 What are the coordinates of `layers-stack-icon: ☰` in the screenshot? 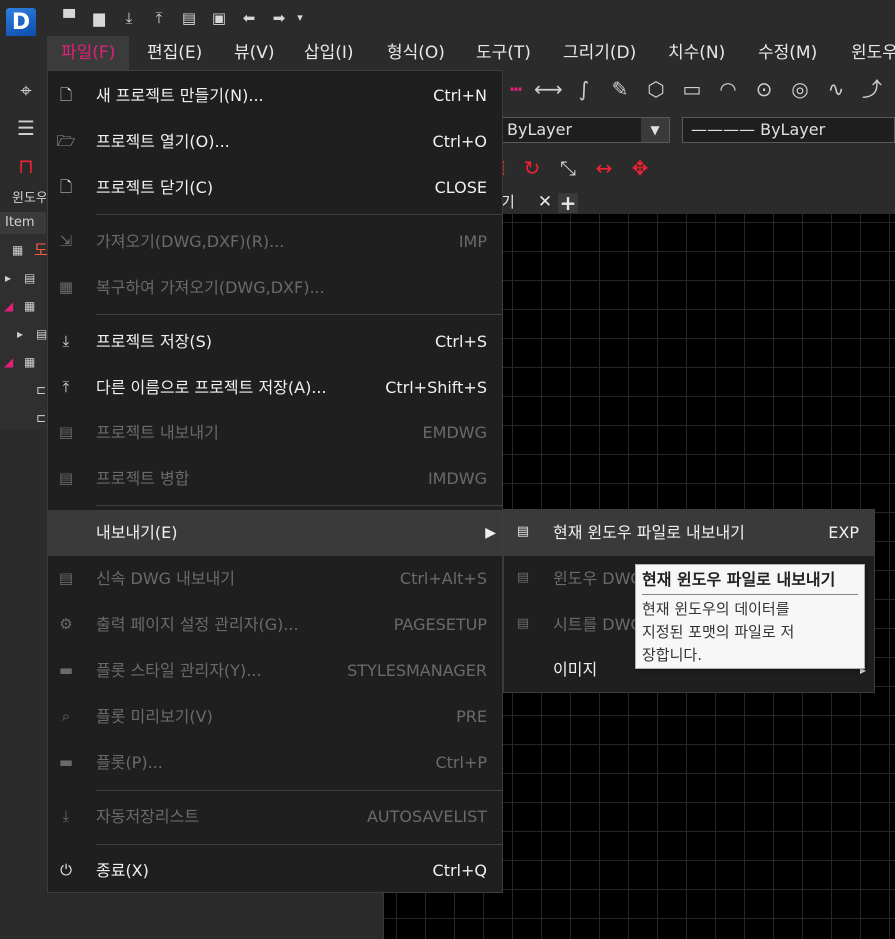 It's located at (26, 128).